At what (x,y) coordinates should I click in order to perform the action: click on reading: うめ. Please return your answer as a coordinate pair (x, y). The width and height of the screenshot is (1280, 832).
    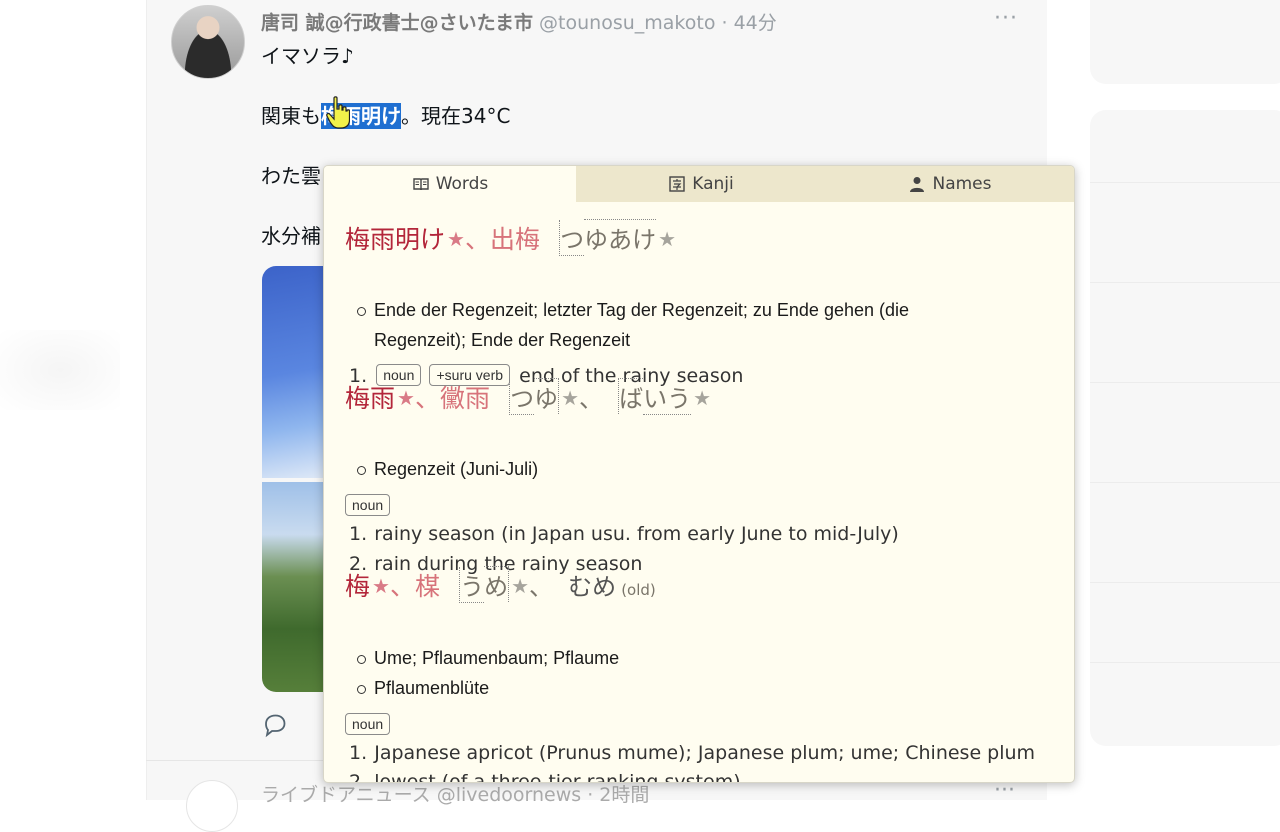
    Looking at the image, I should click on (484, 584).